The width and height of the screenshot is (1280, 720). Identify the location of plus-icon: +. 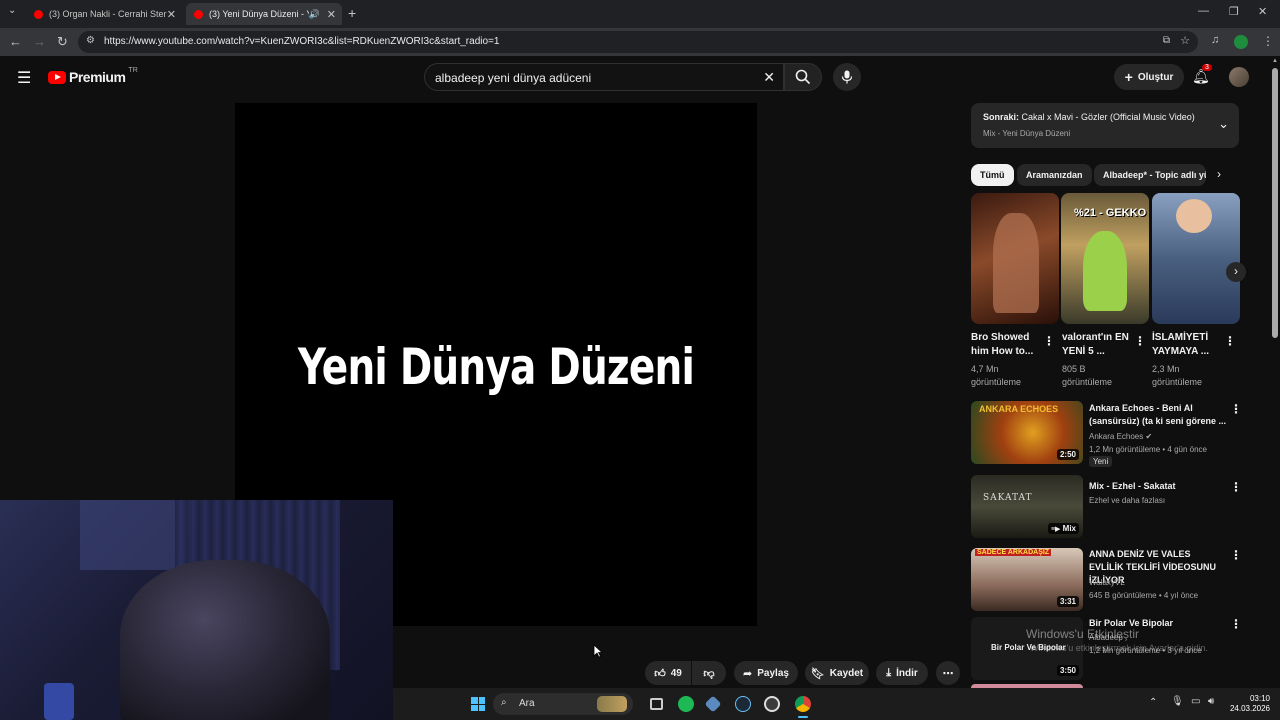
(1128, 77).